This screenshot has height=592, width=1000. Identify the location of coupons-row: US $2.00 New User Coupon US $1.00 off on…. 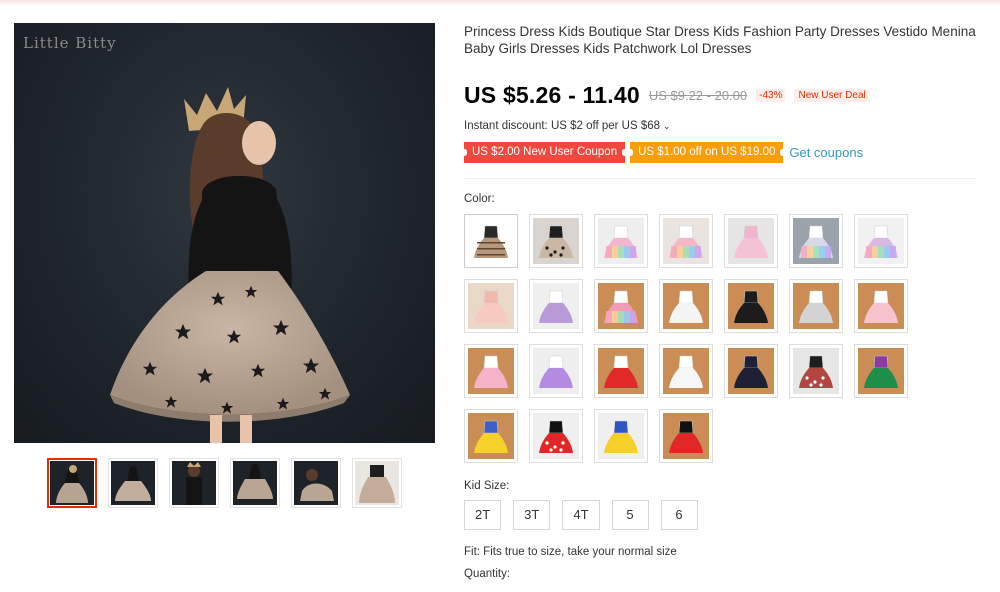
(662, 152).